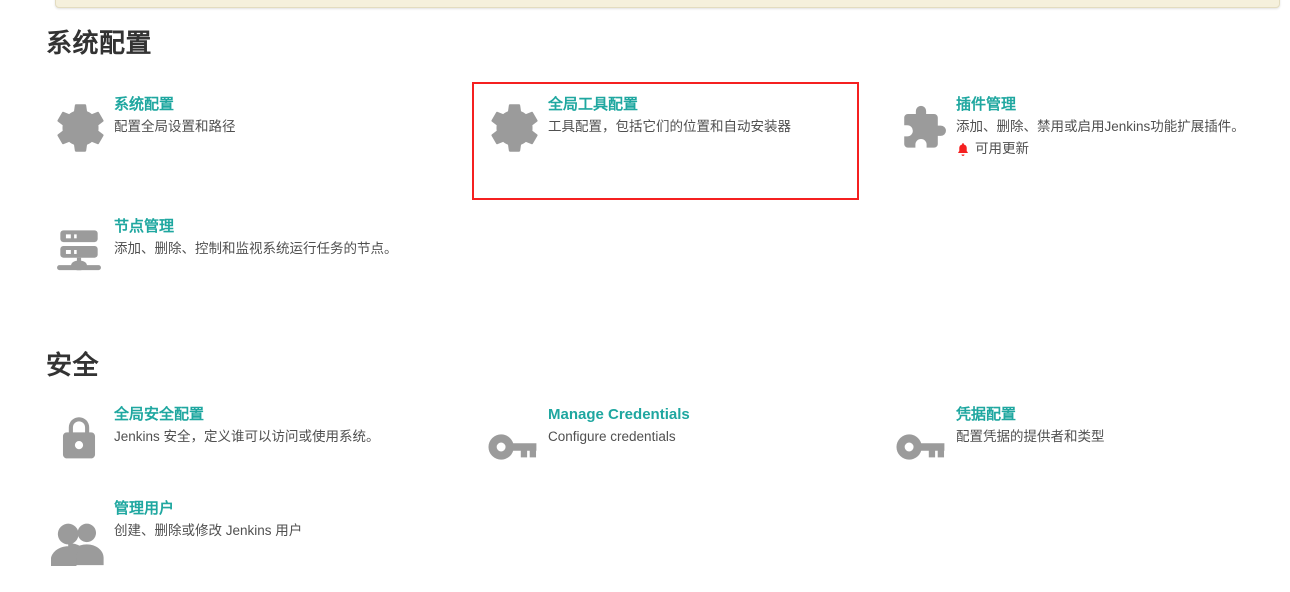  Describe the element at coordinates (73, 365) in the screenshot. I see `section-heading-security: 安全` at that location.